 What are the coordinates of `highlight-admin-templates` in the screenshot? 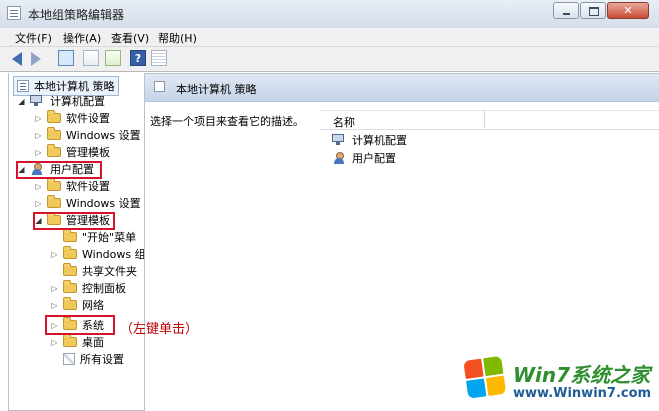 It's located at (74, 221).